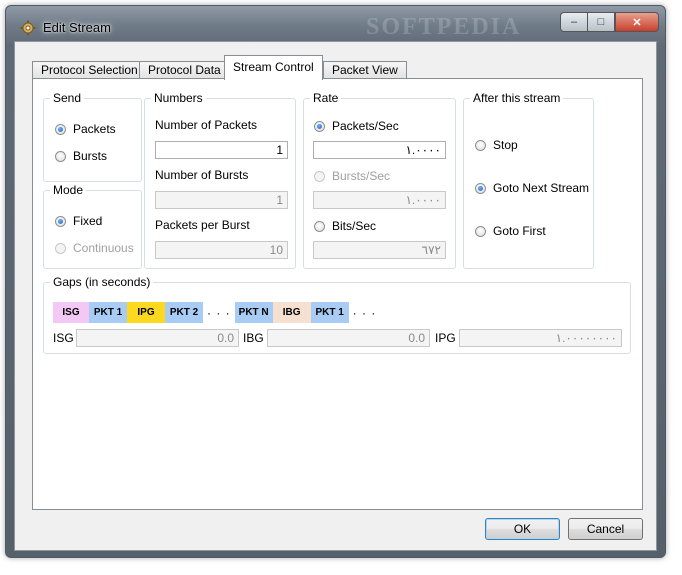 This screenshot has width=682, height=575. I want to click on rate-legend: Rate, so click(326, 98).